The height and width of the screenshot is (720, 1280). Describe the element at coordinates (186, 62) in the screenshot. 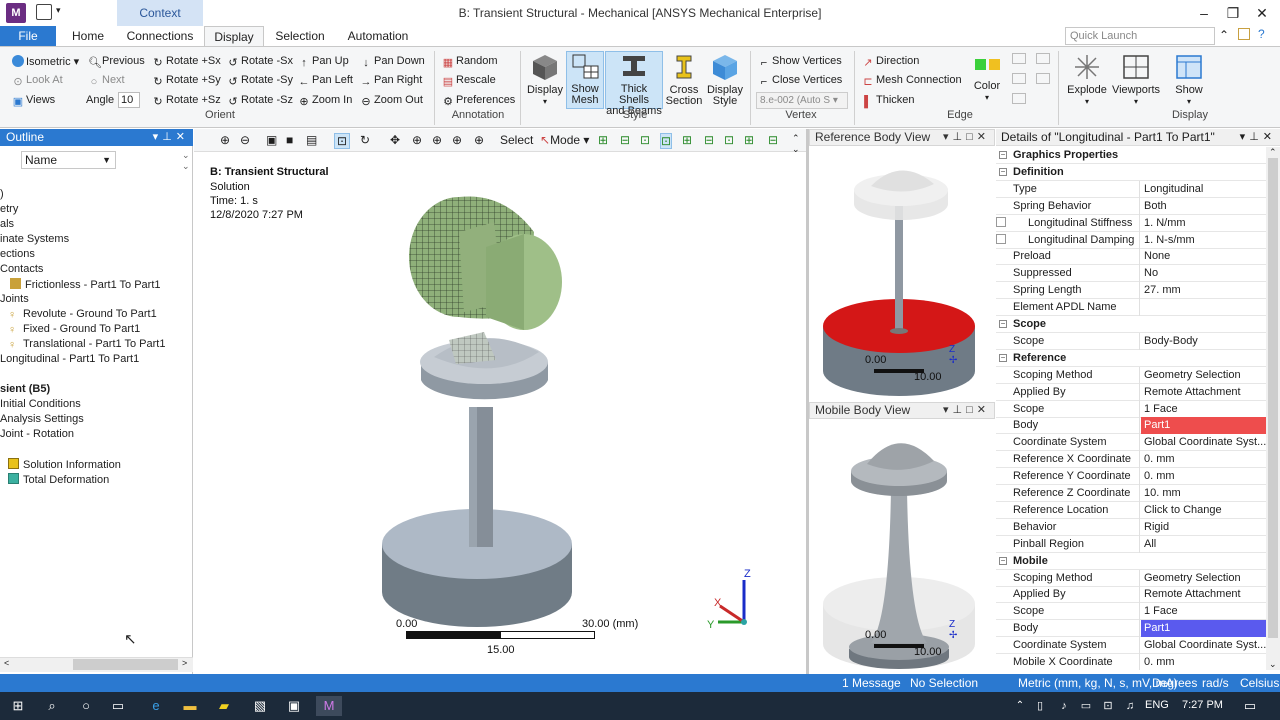

I see `rotate-plus-sx-button: ↻ Rotate +Sx` at that location.